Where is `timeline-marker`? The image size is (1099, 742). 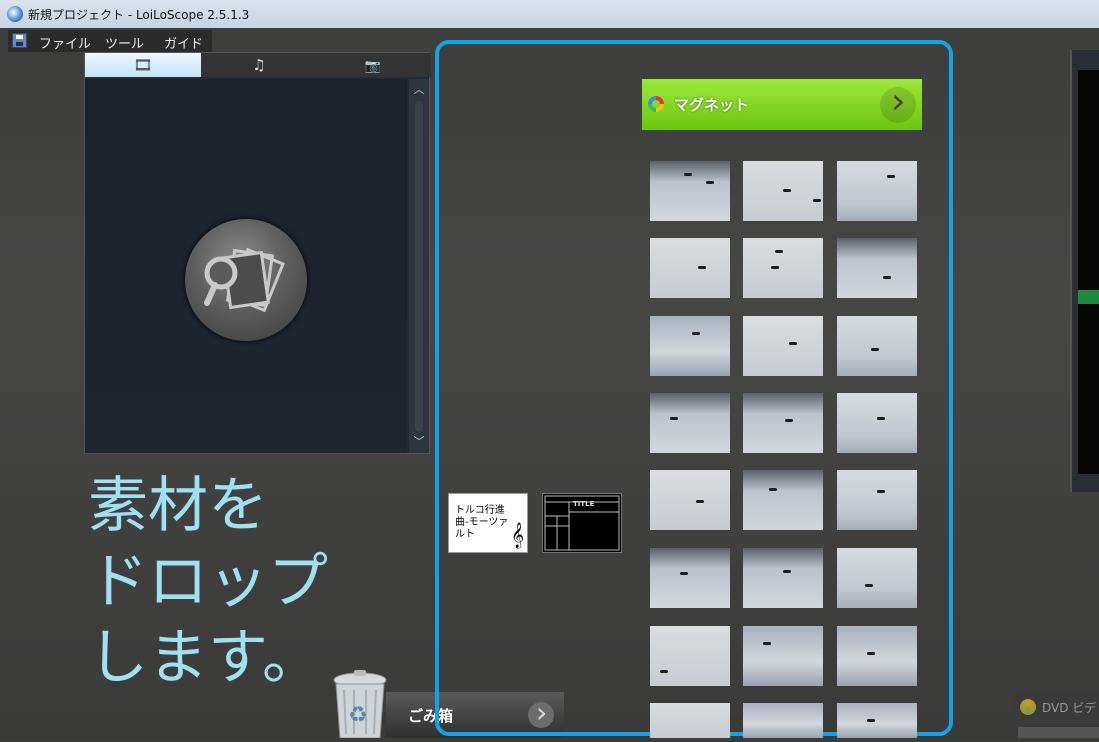
timeline-marker is located at coordinates (1088, 297).